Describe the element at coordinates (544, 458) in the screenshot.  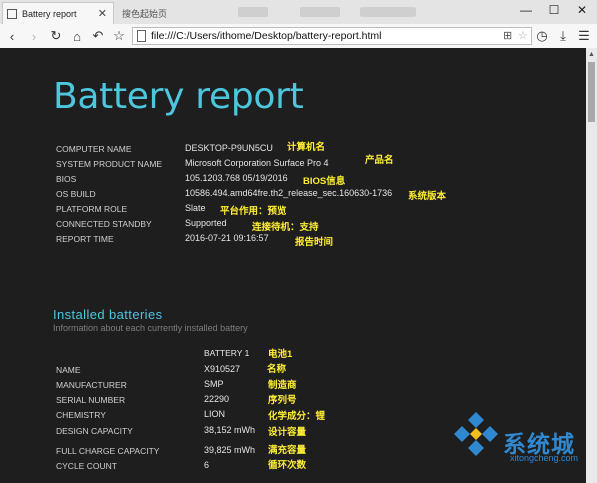
I see `watermark-url: xitongcheng.com` at that location.